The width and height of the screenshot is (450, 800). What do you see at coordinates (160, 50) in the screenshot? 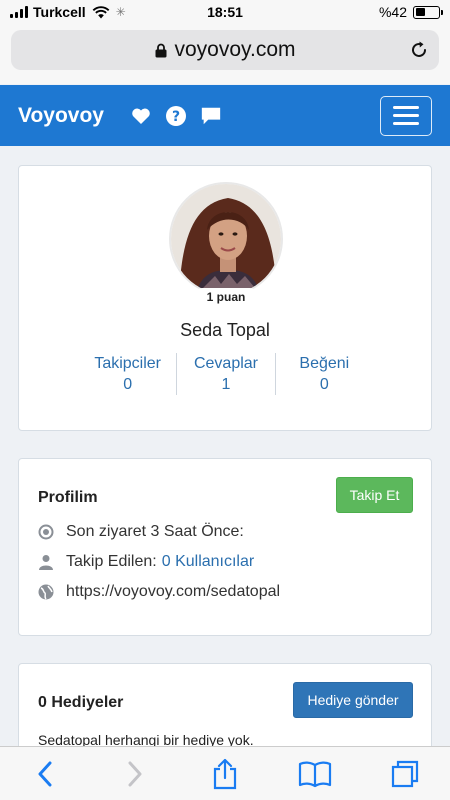
I see `lock-icon` at bounding box center [160, 50].